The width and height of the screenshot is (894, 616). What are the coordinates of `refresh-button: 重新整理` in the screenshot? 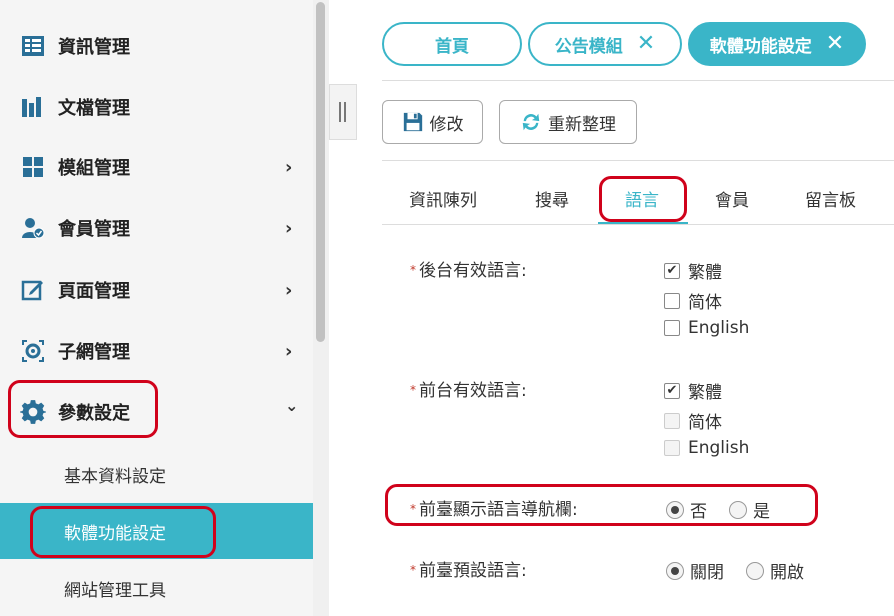 It's located at (568, 122).